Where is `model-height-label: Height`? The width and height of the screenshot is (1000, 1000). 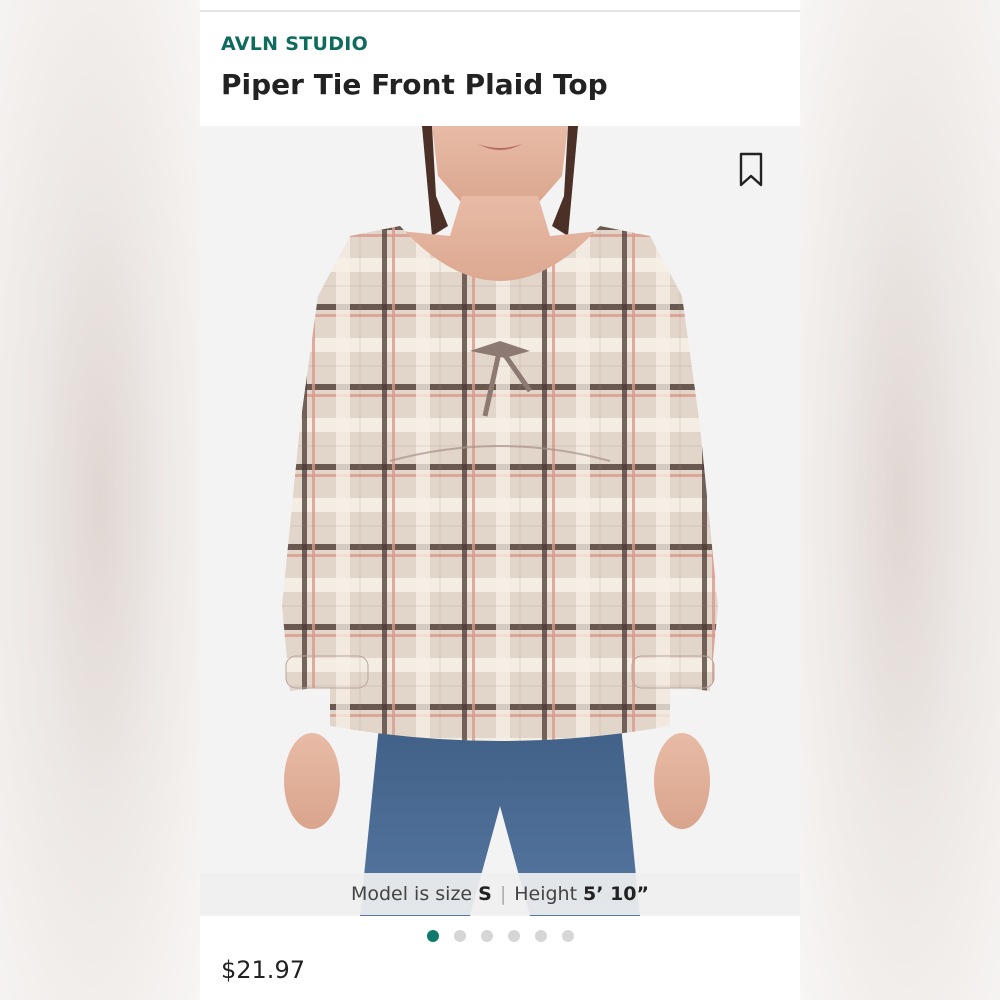
model-height-label: Height is located at coordinates (546, 894).